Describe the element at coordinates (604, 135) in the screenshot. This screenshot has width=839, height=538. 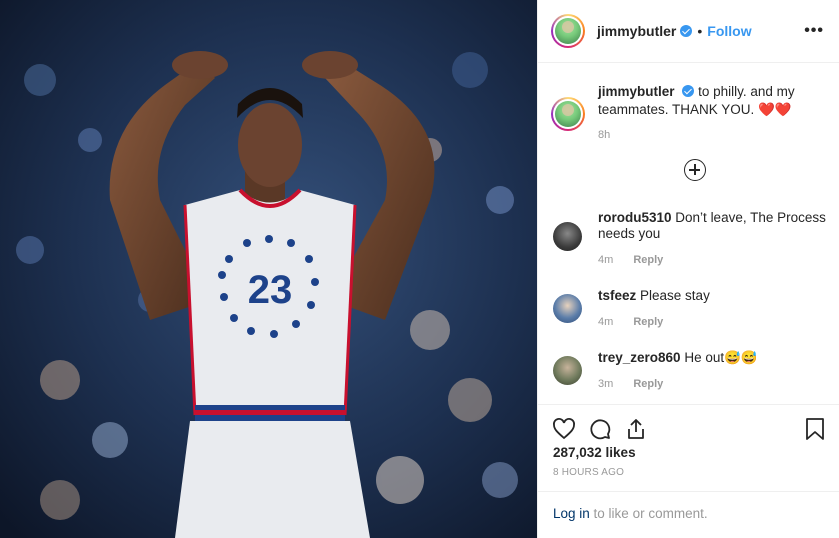
I see `caption-timestamp: 8h` at that location.